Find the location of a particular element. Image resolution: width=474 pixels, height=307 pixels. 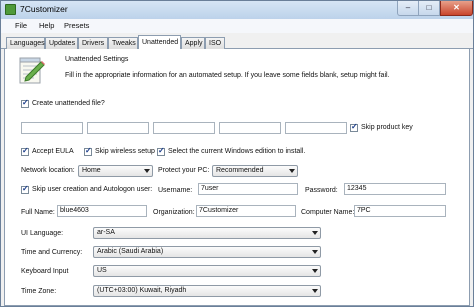

protect-pc-value: Recommended is located at coordinates (240, 170).